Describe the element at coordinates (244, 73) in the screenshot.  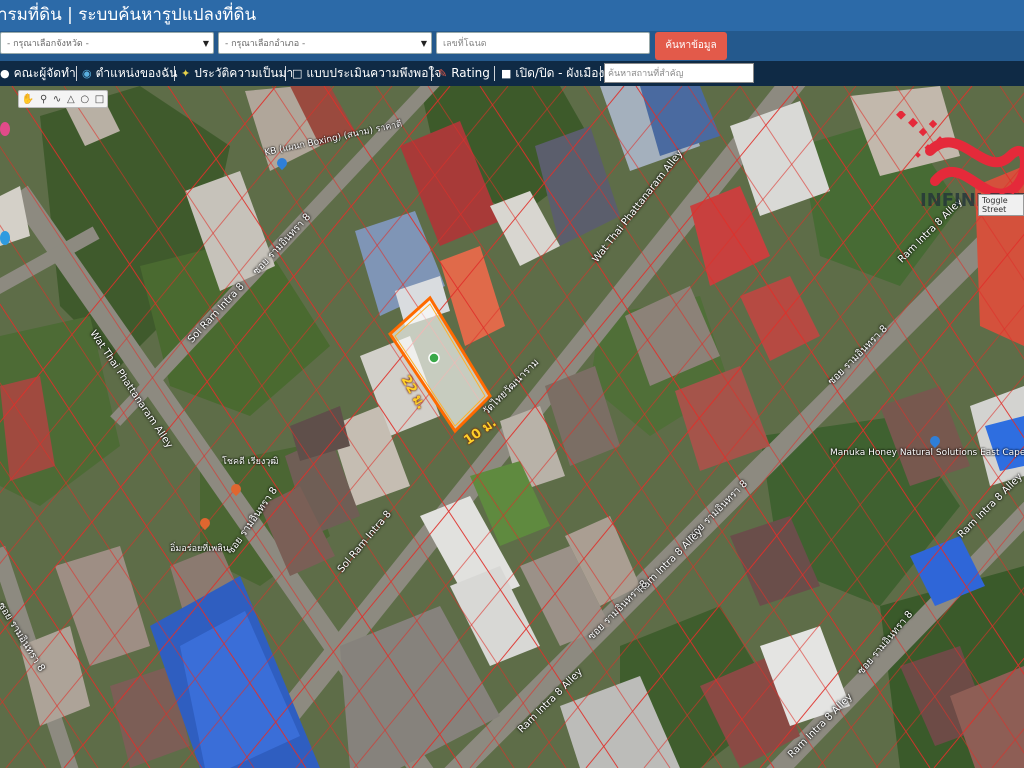
I see `toolbar-item-label: ประวัติความเป็นมา` at that location.